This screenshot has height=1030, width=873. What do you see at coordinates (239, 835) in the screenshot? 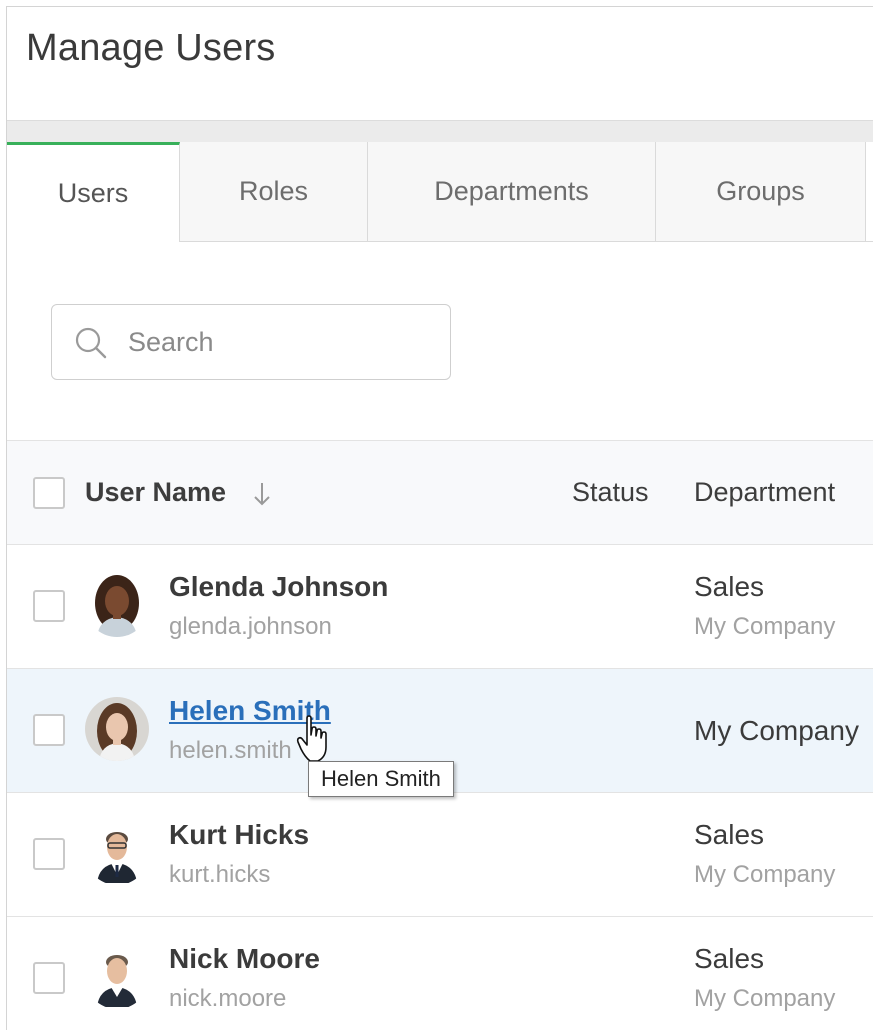
I see `user-name: Kurt Hicks` at bounding box center [239, 835].